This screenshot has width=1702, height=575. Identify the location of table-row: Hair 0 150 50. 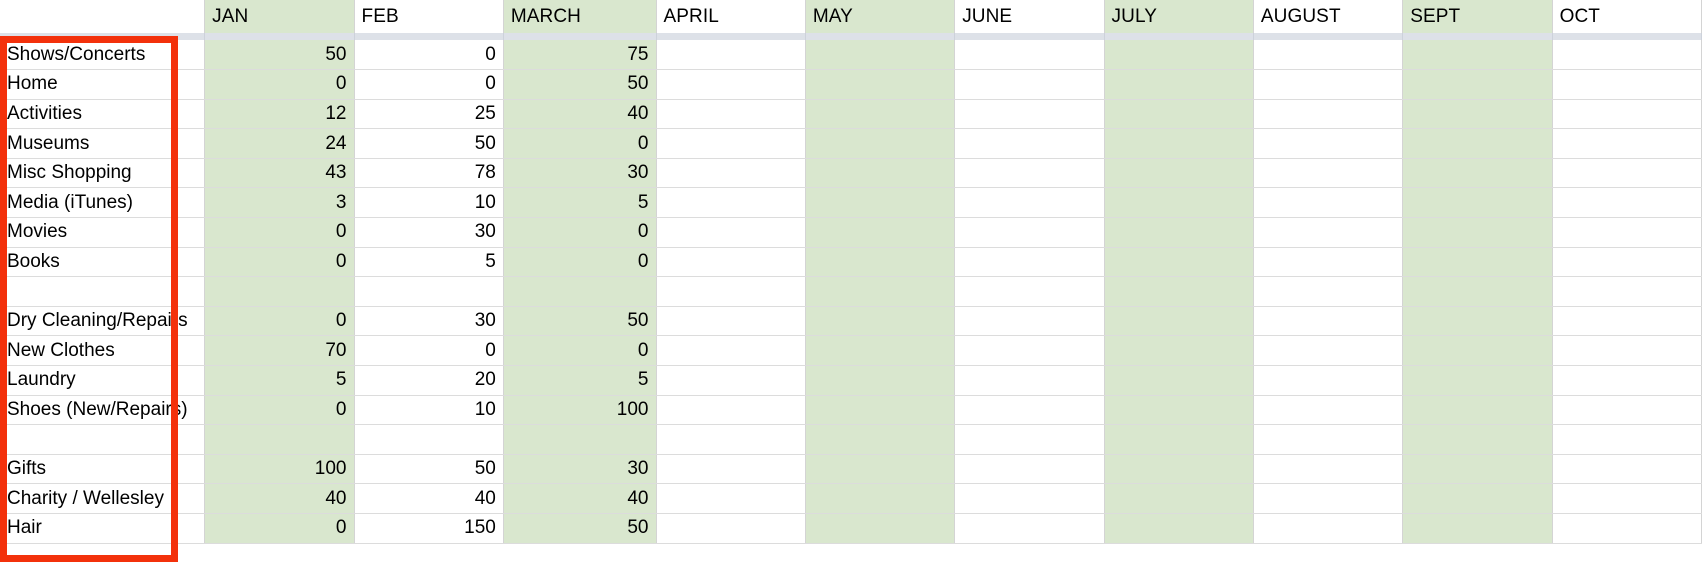
(851, 528).